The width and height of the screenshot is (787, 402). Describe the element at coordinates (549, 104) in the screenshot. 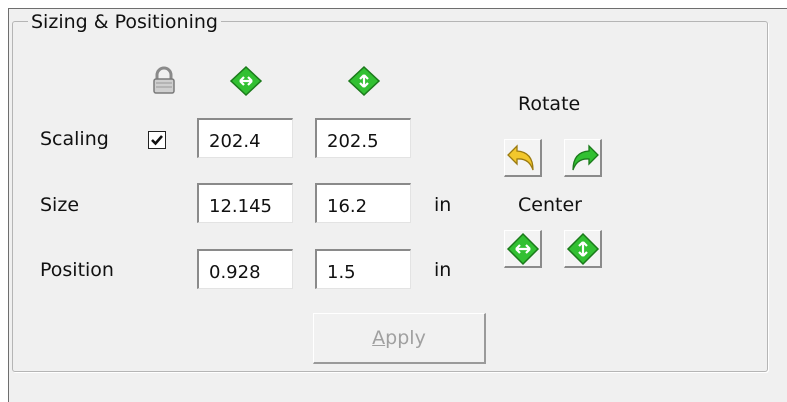

I see `rotate-label: Rotate` at that location.